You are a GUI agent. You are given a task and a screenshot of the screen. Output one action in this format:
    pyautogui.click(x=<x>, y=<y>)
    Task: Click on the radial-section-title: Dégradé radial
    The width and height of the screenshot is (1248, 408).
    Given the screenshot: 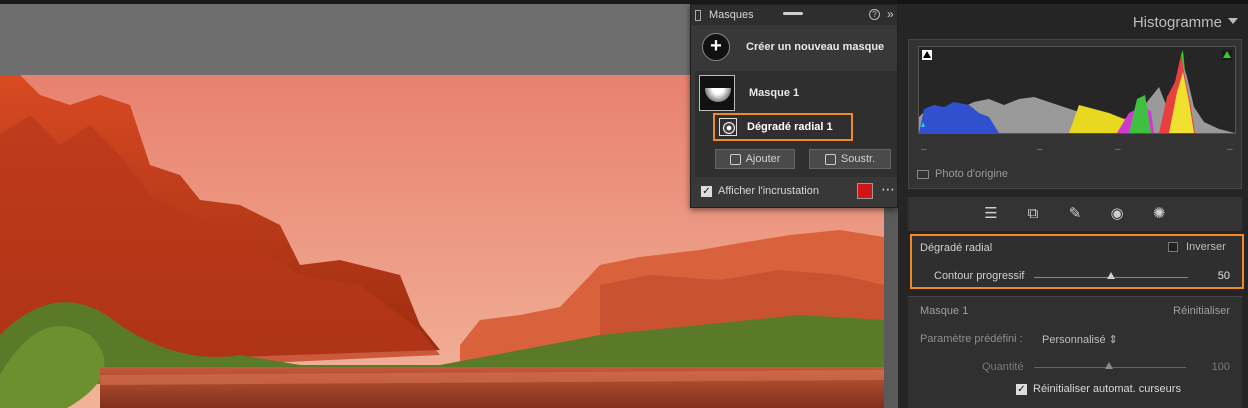 What is the action you would take?
    pyautogui.click(x=956, y=248)
    